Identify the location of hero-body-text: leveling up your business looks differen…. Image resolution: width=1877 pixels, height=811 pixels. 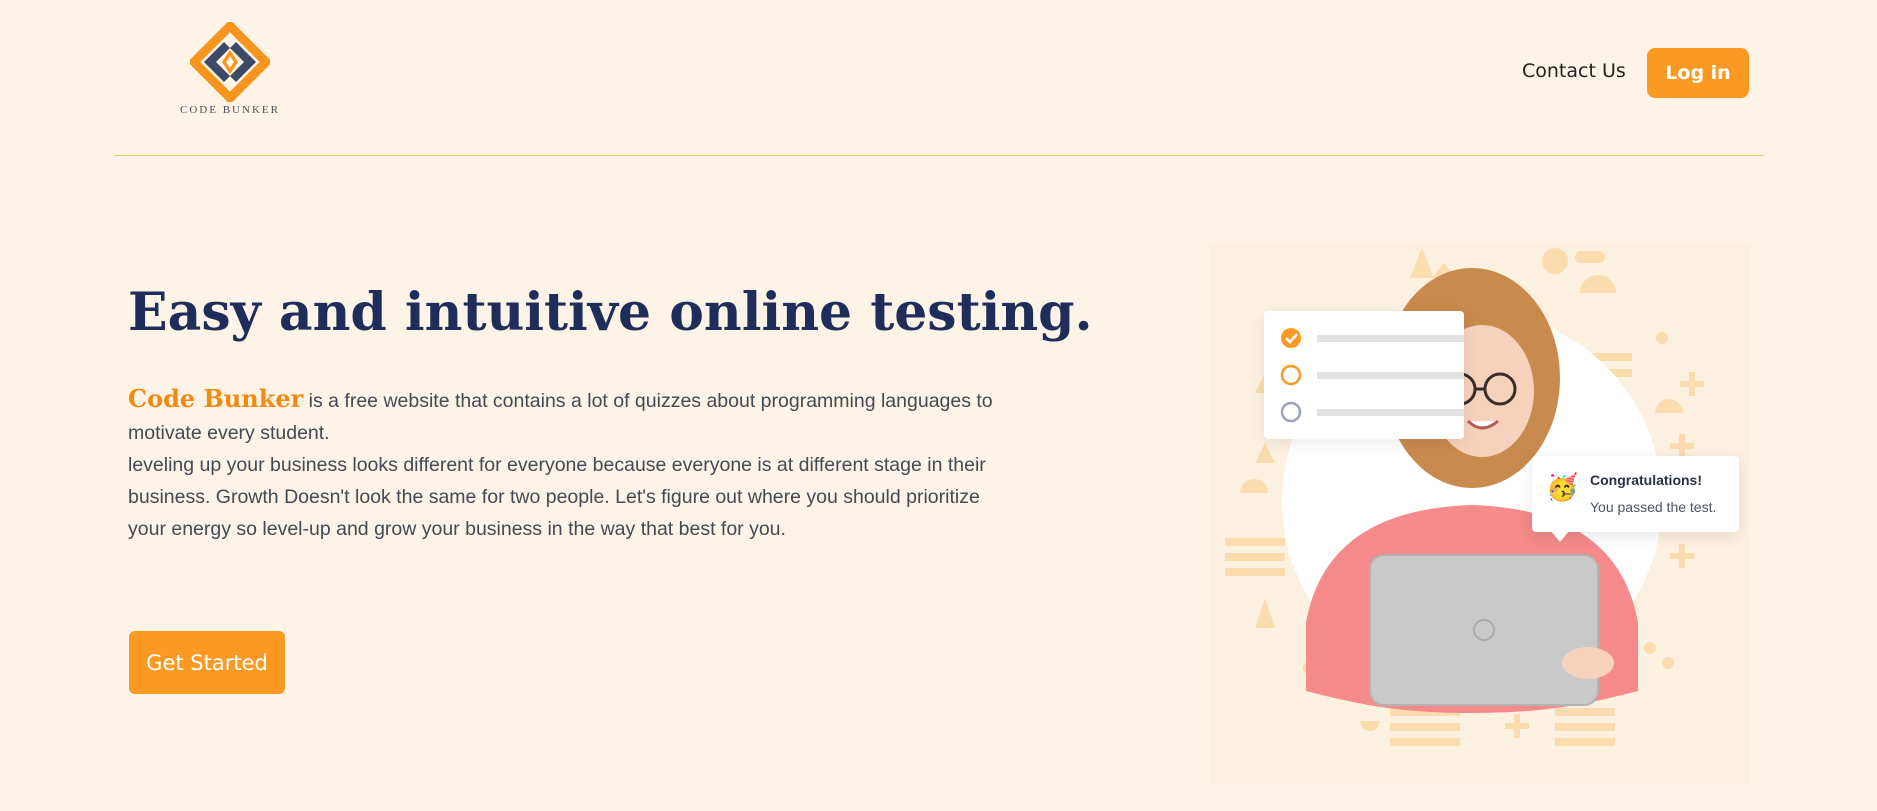
(557, 497).